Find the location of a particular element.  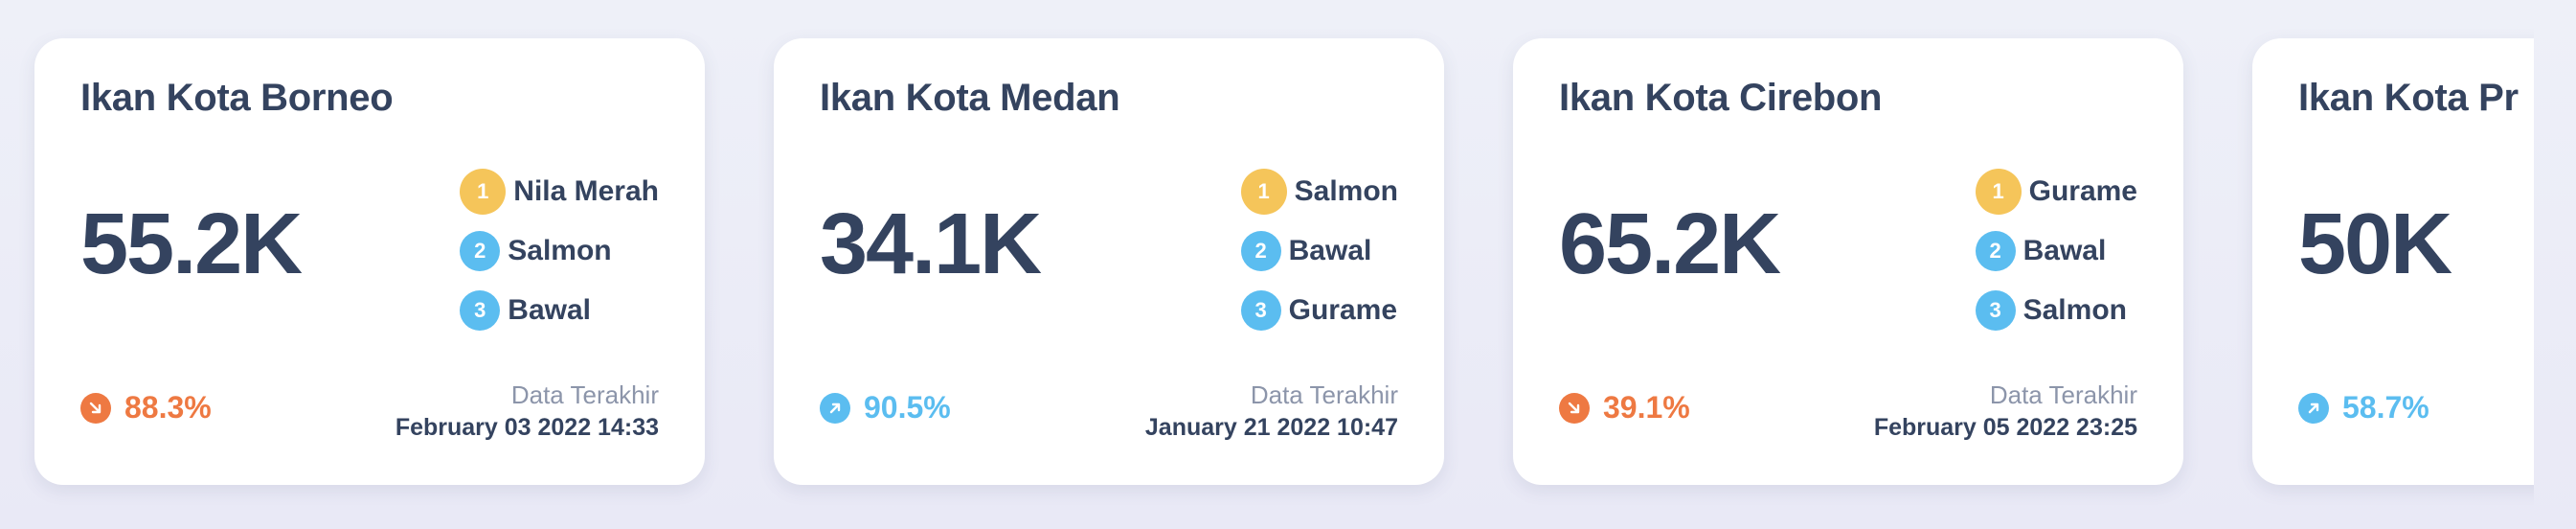

last-update: Data Terakhir January 21 2022 10:47 is located at coordinates (1271, 411).